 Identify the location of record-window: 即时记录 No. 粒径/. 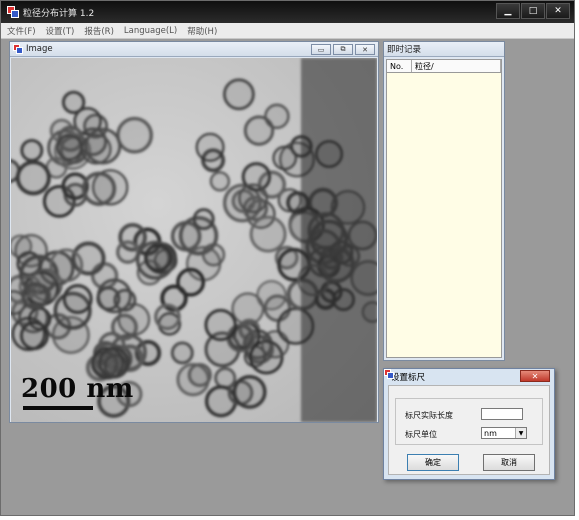
(444, 201).